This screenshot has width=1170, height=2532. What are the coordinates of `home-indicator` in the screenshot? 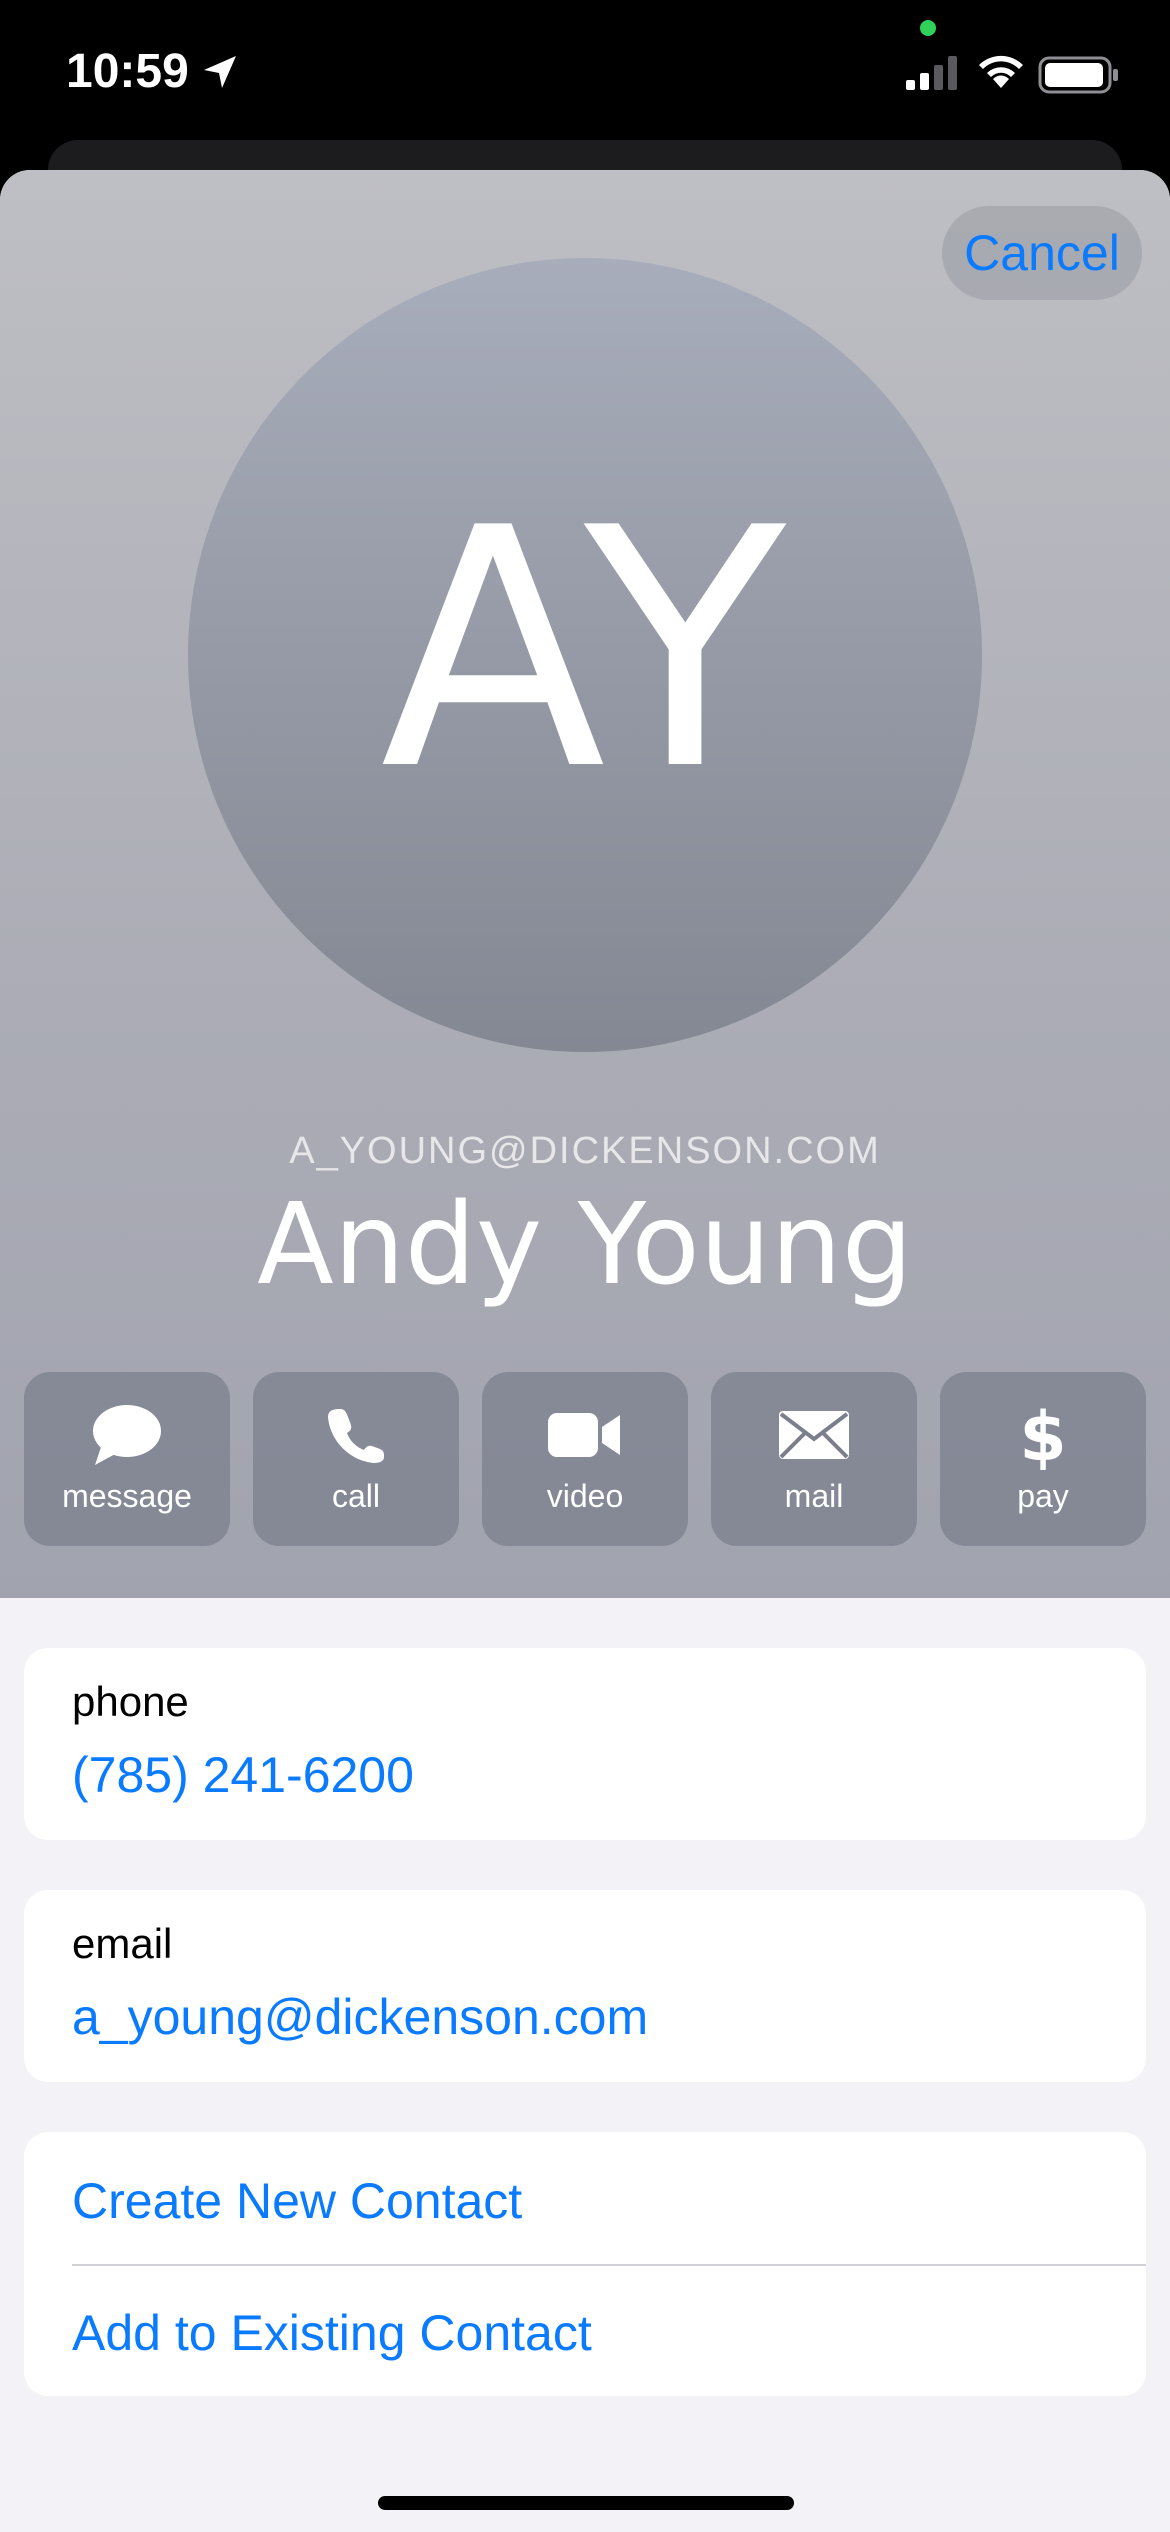 It's located at (586, 2503).